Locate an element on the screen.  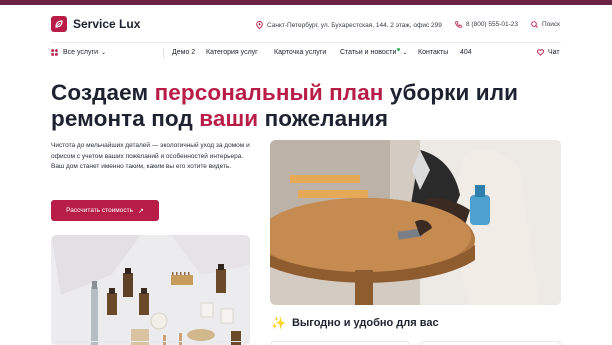
nav-item-404: 404 is located at coordinates (466, 52).